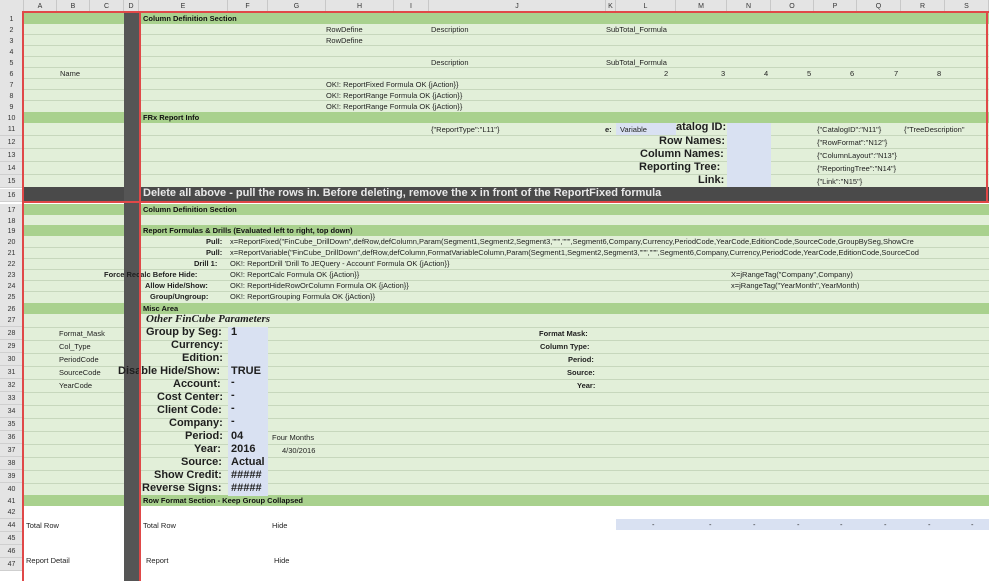  Describe the element at coordinates (12, 476) in the screenshot. I see `row-num: 39` at that location.